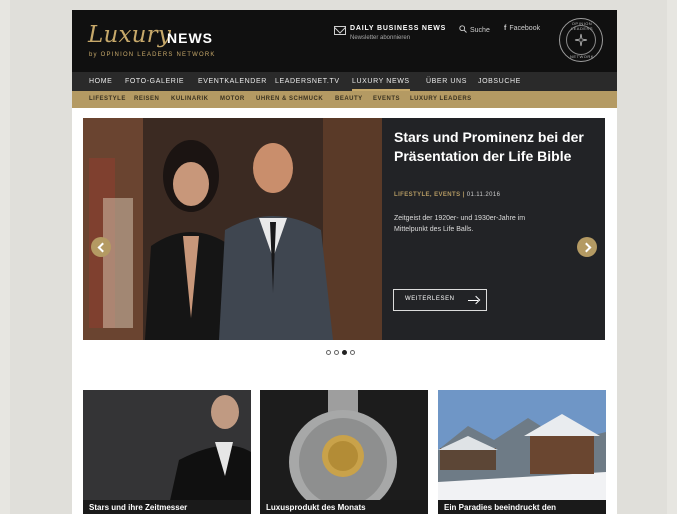 Image resolution: width=677 pixels, height=514 pixels. Describe the element at coordinates (446, 81) in the screenshot. I see `nav-item-ueber-uns: ÜBER UNS` at that location.